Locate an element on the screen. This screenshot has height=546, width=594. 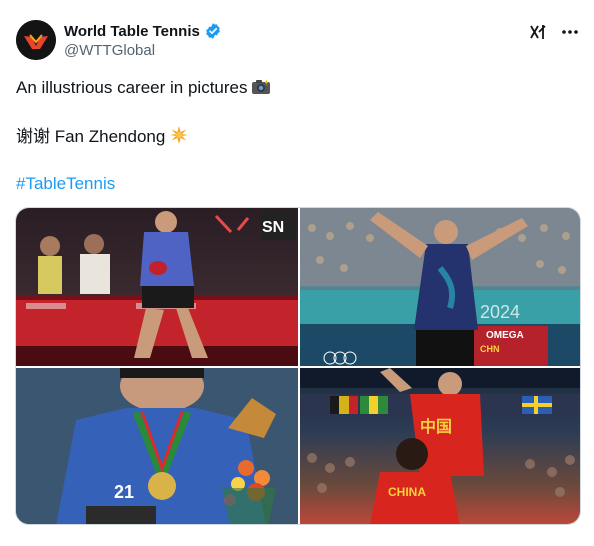
tweet-line-1: An illustrious career in pictures is located at coordinates (143, 89).